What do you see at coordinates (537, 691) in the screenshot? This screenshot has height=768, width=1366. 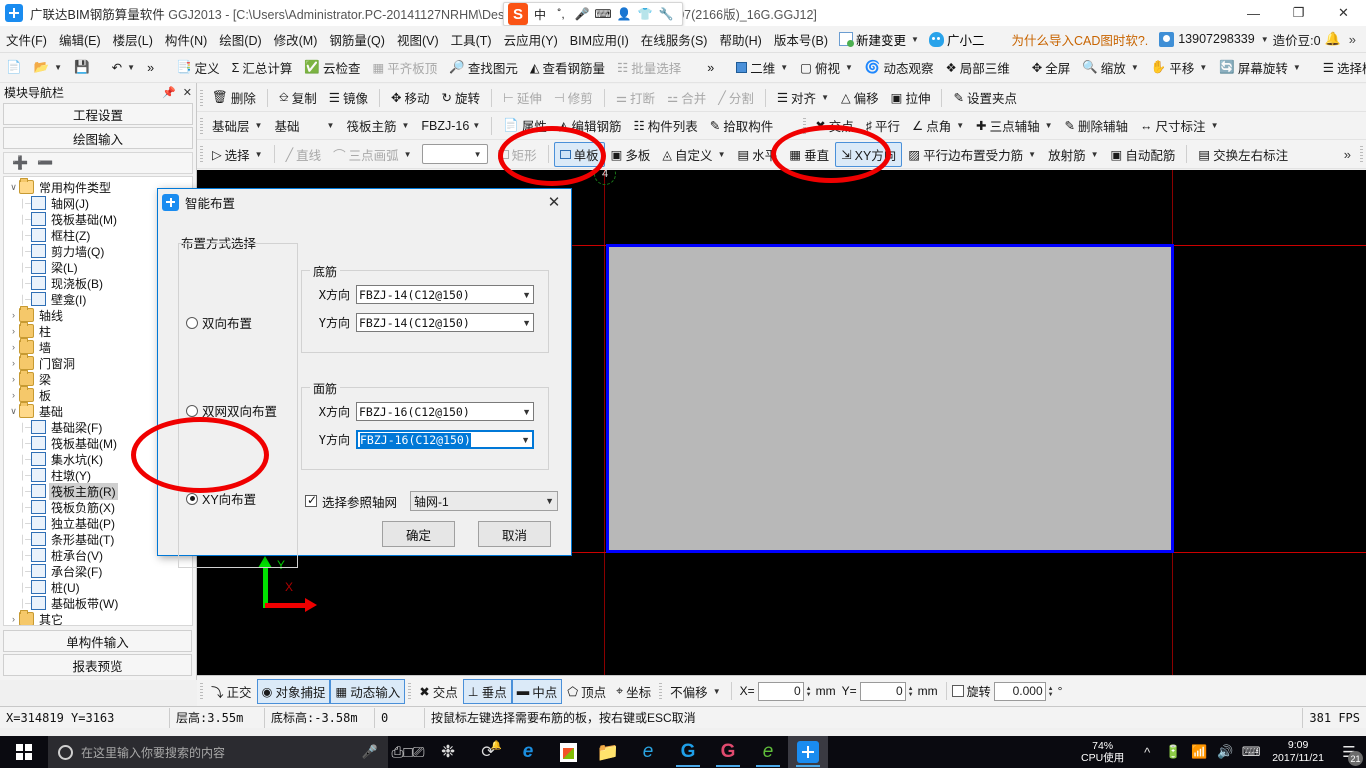 I see `snap-midpoint-button: ▬ 中点` at bounding box center [537, 691].